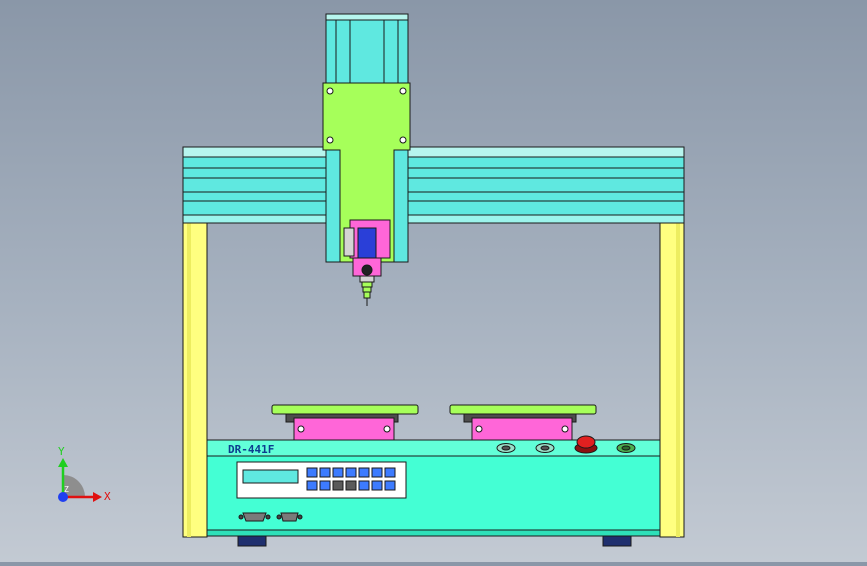  Describe the element at coordinates (61, 451) in the screenshot. I see `axis-label-y: Y` at that location.